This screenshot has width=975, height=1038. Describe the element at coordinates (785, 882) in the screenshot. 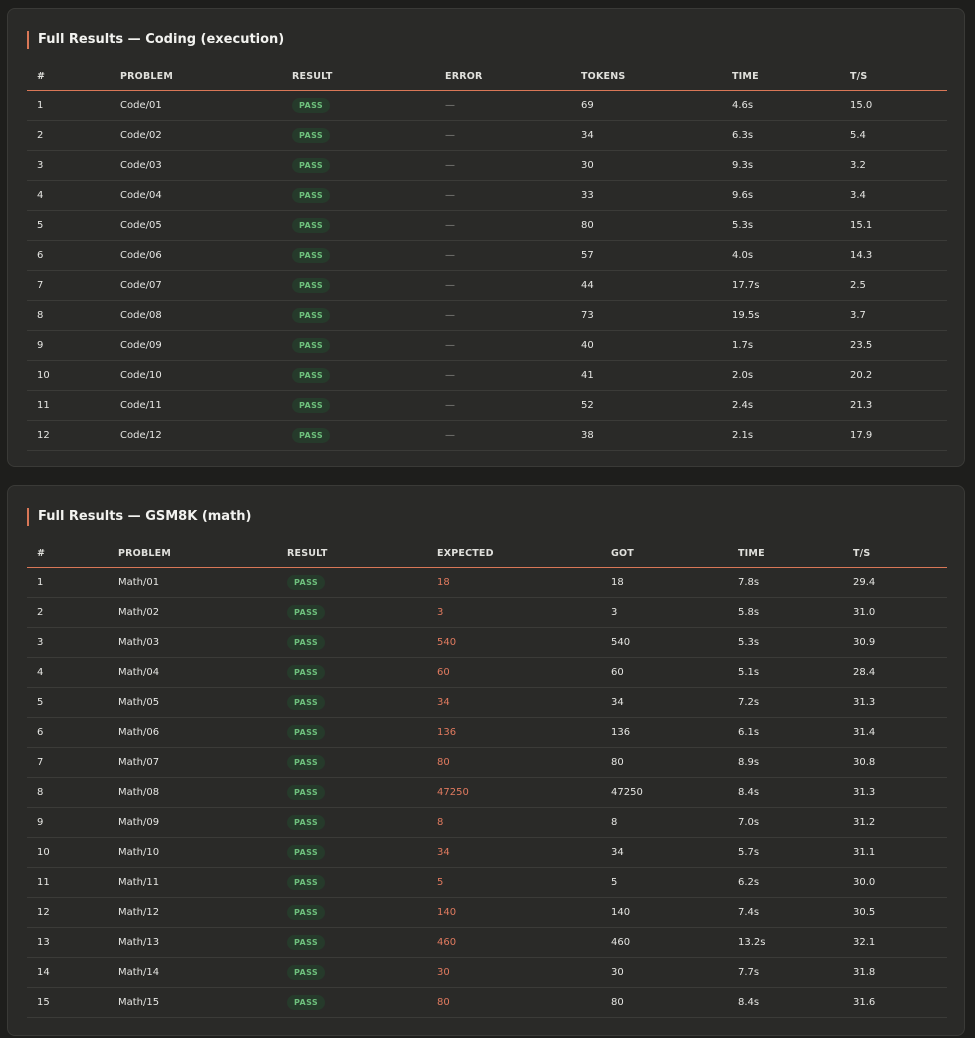

I see `row-time: 6.2s` at that location.